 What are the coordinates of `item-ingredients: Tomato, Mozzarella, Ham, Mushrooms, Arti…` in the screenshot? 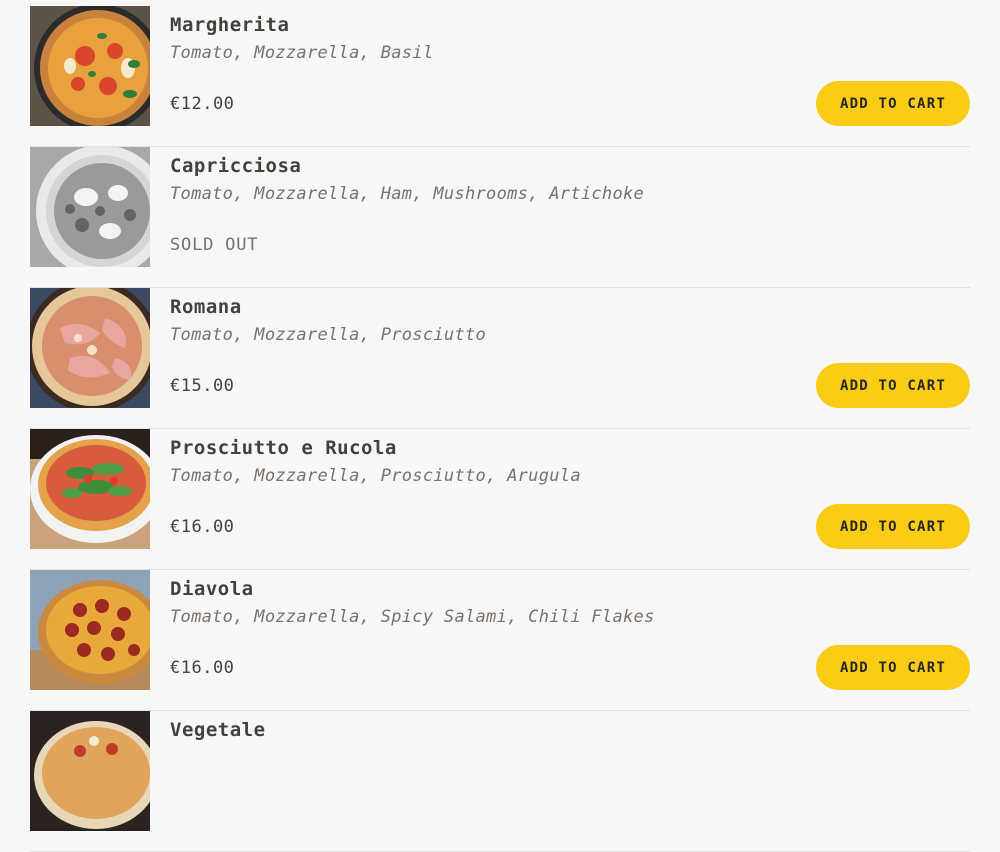 It's located at (407, 194).